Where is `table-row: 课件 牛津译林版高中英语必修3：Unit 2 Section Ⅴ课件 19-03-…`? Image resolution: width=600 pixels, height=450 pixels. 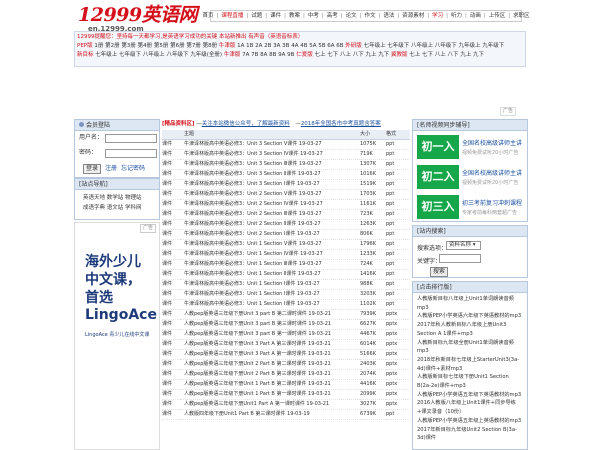 table-row: 课件 牛津译林版高中英语必修3：Unit 2 Section Ⅴ课件 19-03-… is located at coordinates (286, 194).